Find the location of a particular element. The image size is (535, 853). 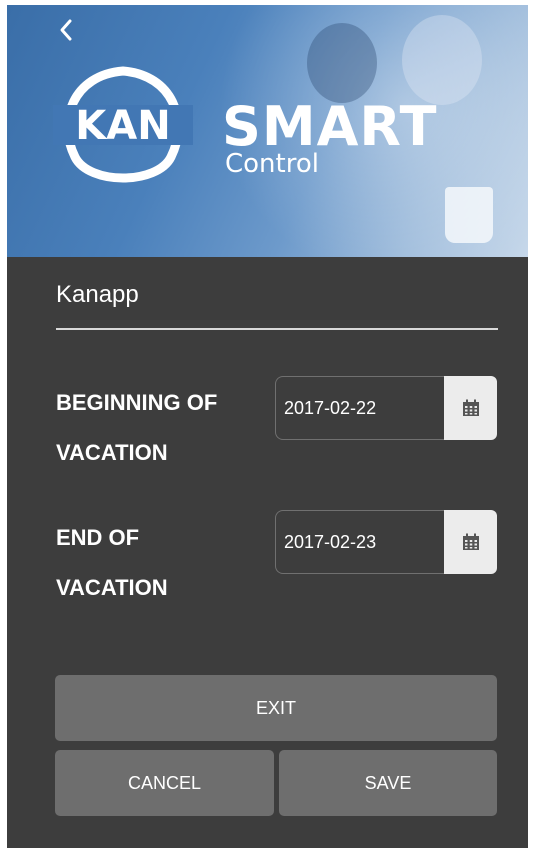

beginning-calendar-button is located at coordinates (470, 408).